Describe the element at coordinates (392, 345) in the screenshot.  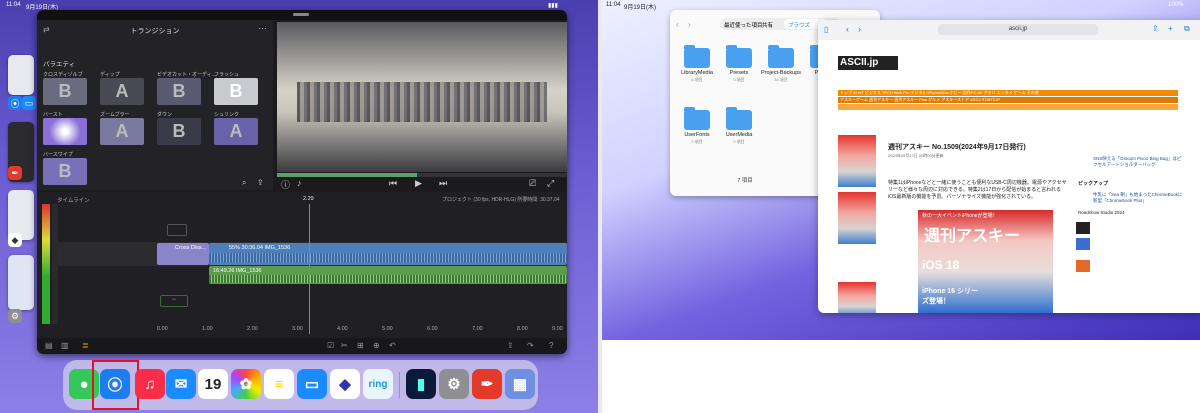
I see `undo-icon: ↶` at that location.